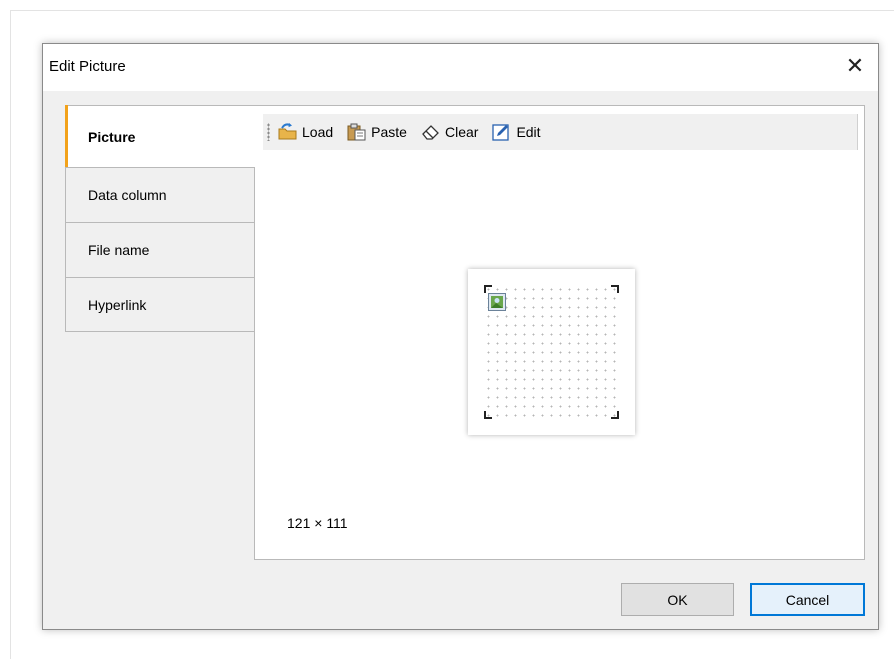 The image size is (894, 659). I want to click on title-bar: Edit Picture ✕, so click(460, 67).